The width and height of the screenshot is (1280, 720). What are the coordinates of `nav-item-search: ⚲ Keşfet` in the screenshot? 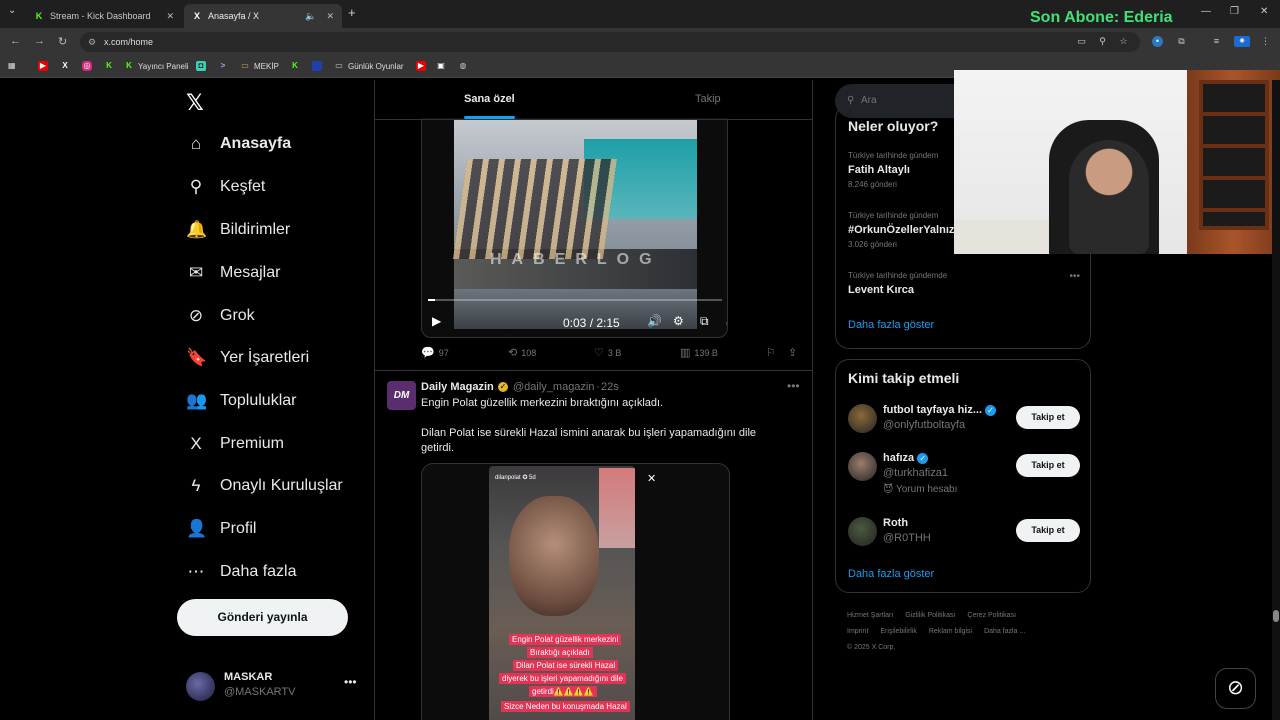 It's located at (226, 187).